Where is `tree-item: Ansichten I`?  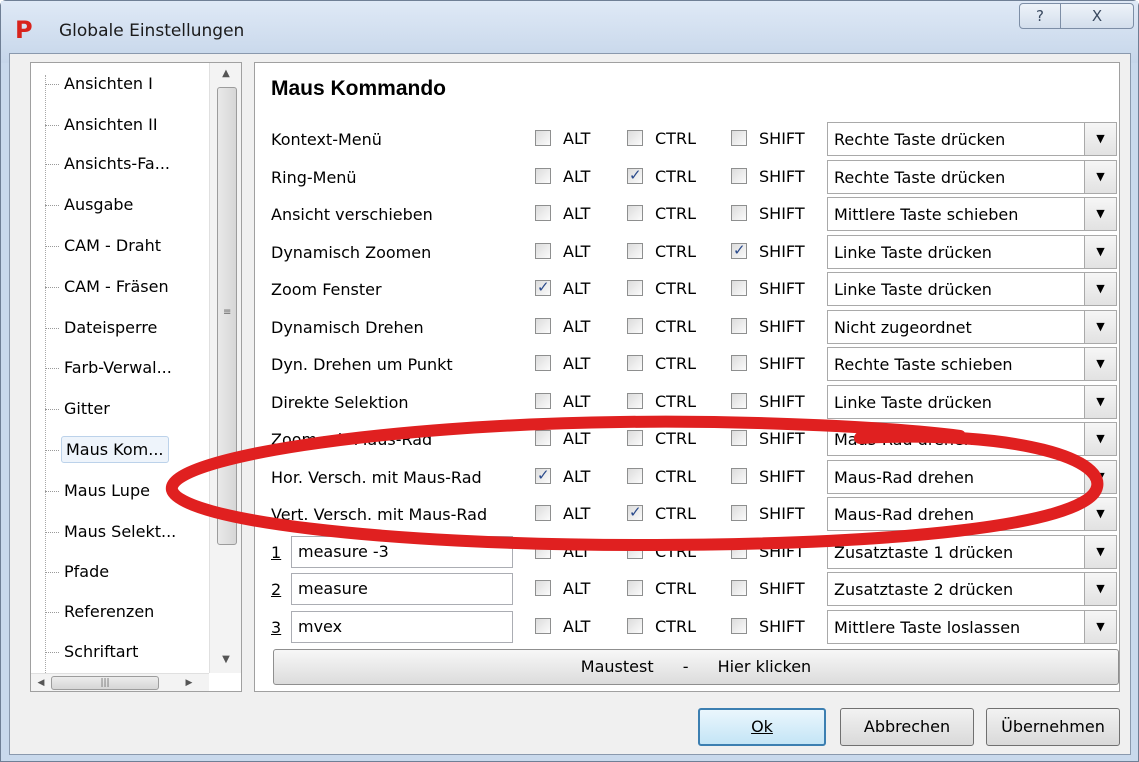 tree-item: Ansichten I is located at coordinates (100, 84).